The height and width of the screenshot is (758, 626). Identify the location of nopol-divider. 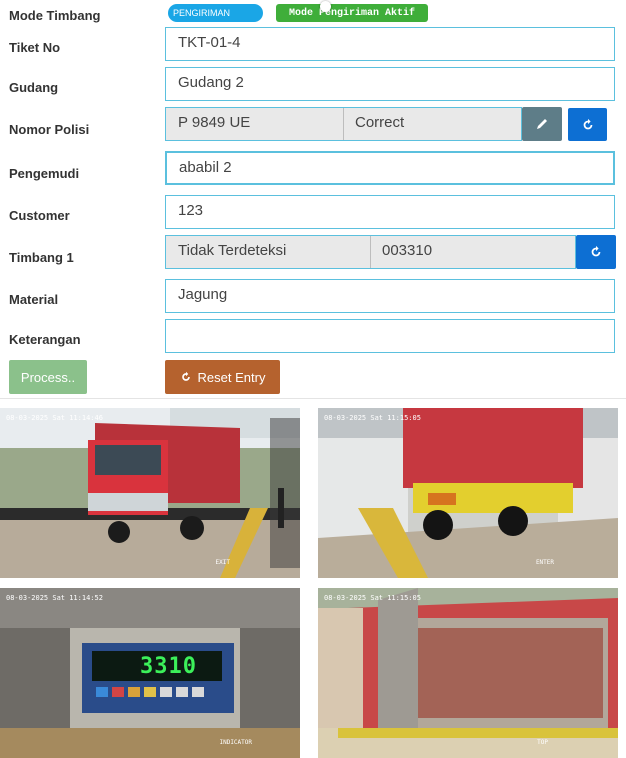
(343, 124).